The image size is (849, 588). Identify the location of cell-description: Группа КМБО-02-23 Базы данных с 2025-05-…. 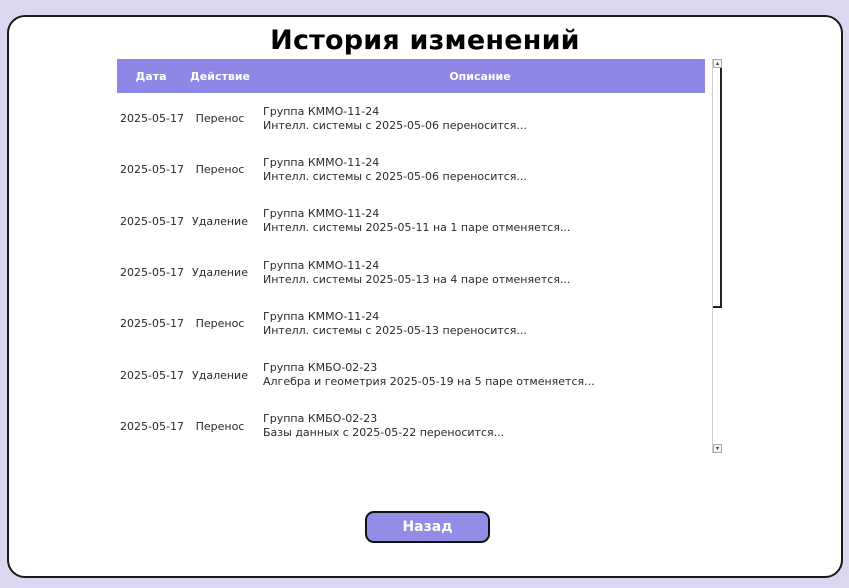
(480, 425).